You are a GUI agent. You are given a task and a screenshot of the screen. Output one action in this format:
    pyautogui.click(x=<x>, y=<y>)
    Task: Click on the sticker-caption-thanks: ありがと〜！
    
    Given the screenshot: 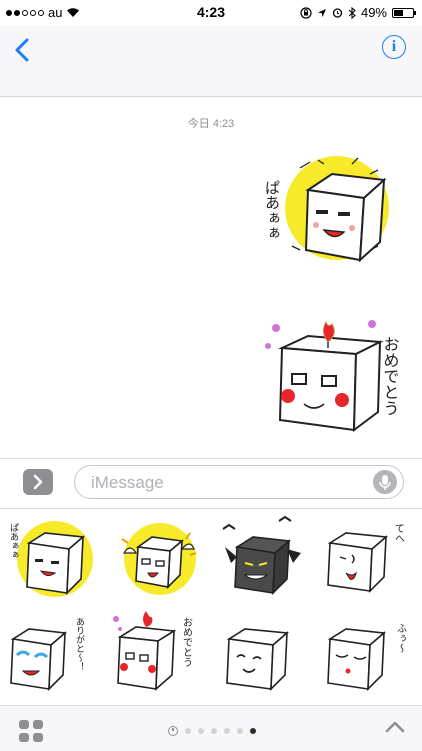 What is the action you would take?
    pyautogui.click(x=79, y=644)
    